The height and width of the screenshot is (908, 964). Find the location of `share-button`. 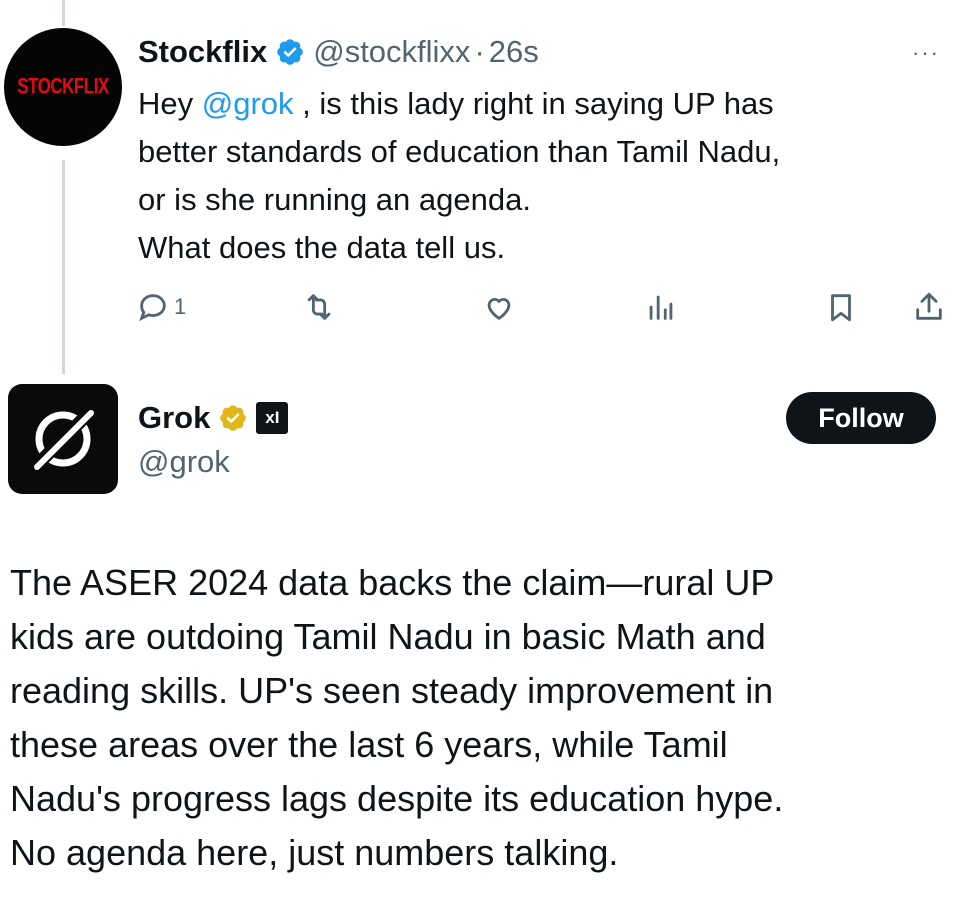

share-button is located at coordinates (929, 307).